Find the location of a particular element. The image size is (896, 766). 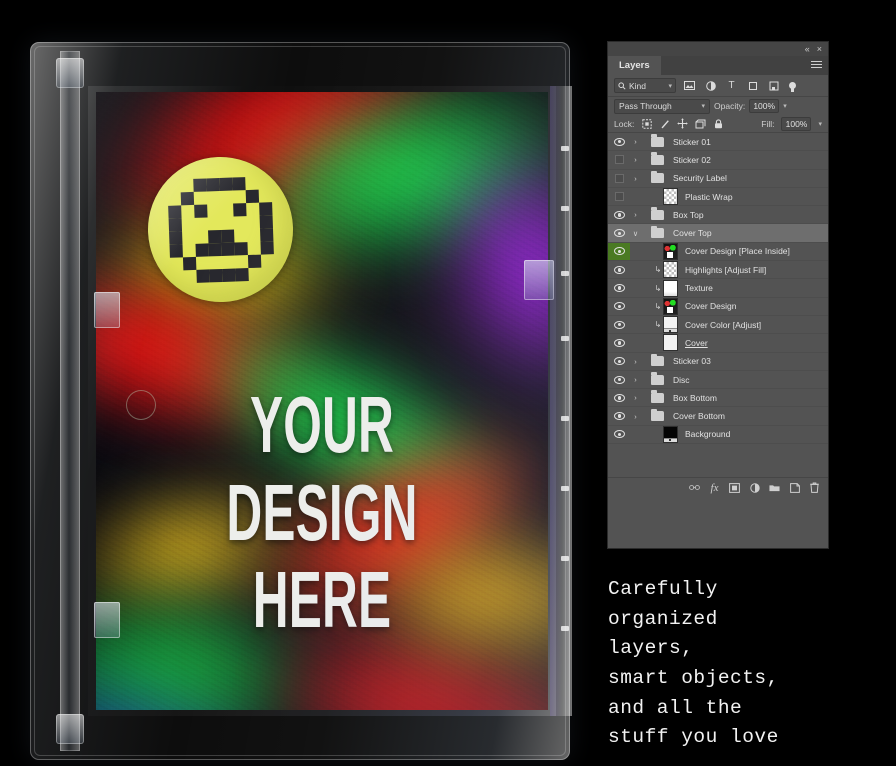

layer-thumbnail is located at coordinates (670, 197).